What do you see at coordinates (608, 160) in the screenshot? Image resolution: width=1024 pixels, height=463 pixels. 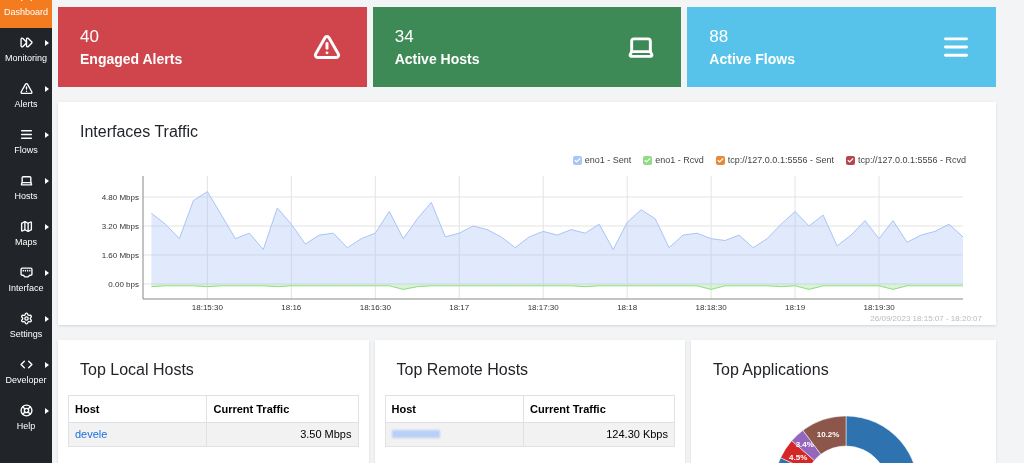 I see `legend-label: eno1 - Sent` at bounding box center [608, 160].